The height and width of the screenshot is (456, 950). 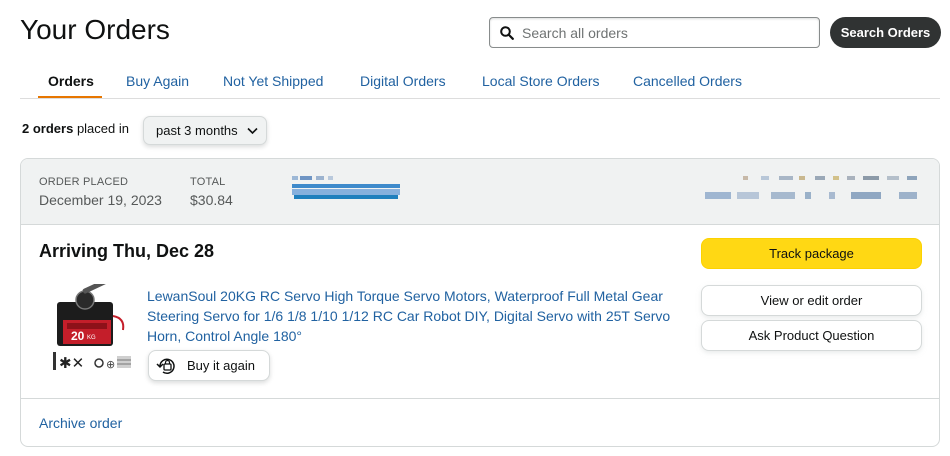 What do you see at coordinates (273, 81) in the screenshot?
I see `tab-not-yet-shipped: Not Yet Shipped` at bounding box center [273, 81].